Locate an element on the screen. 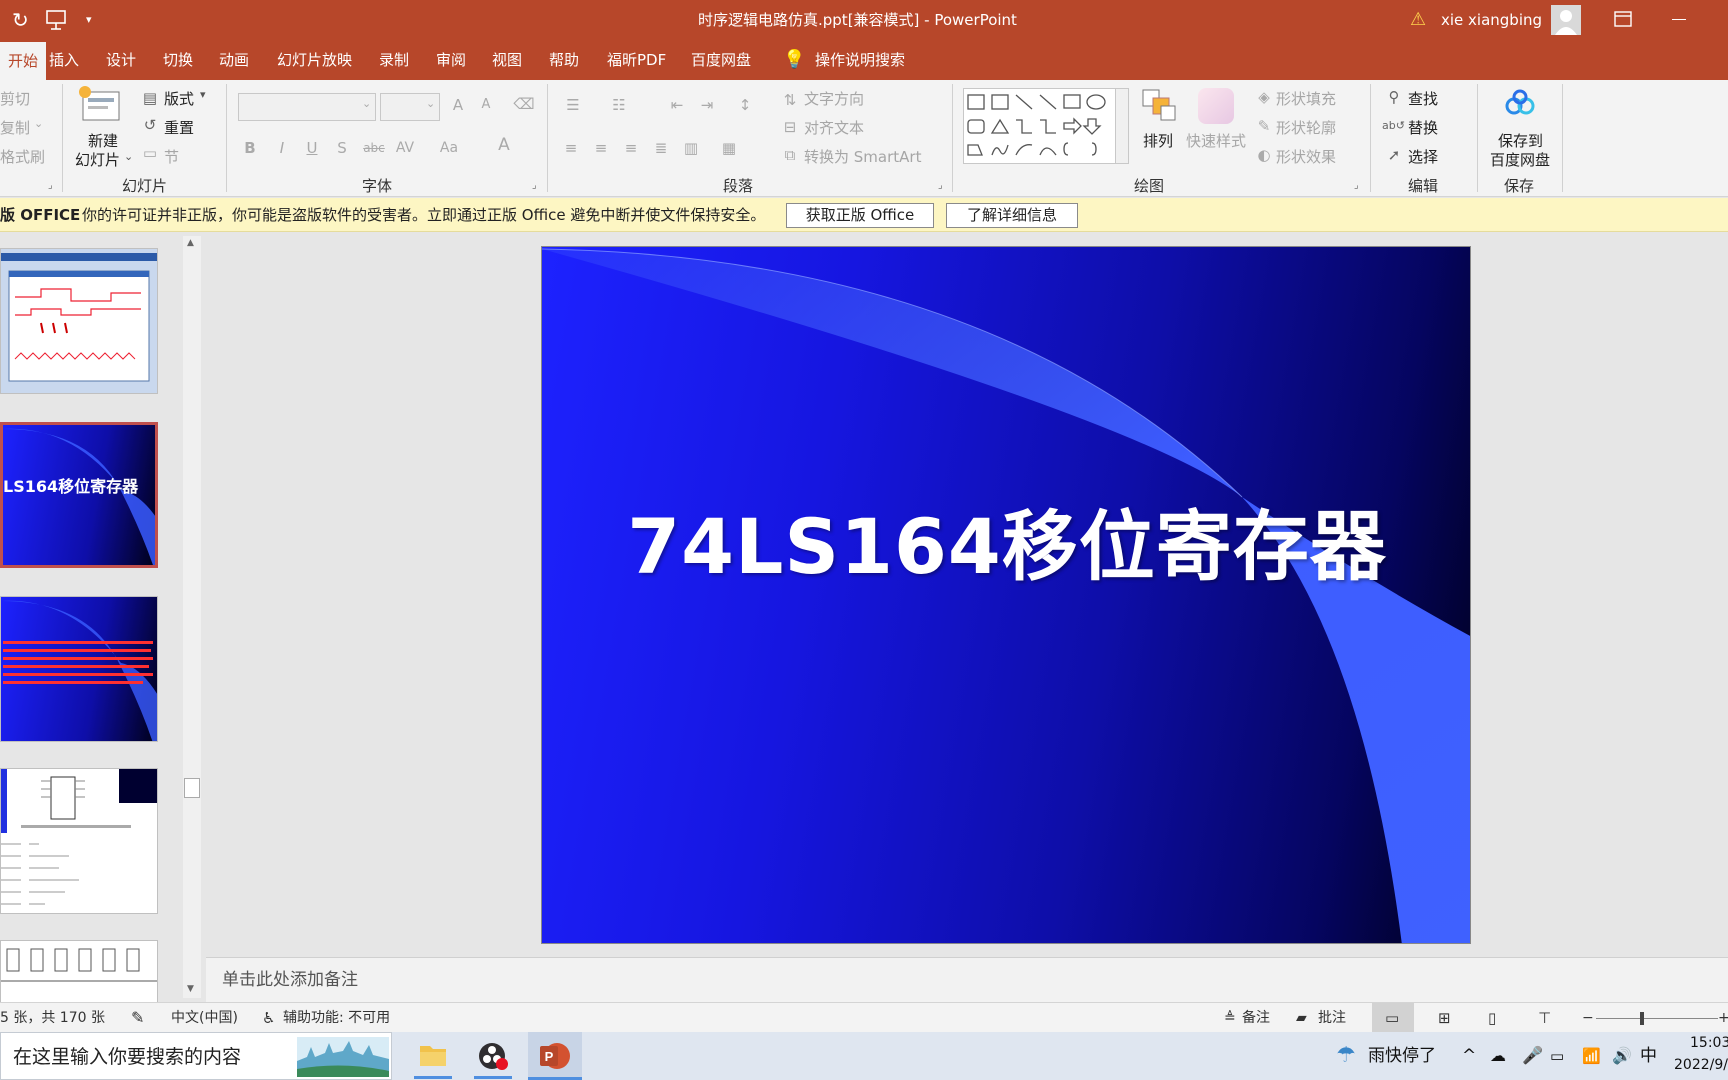 This screenshot has height=1080, width=1728. dialog-launcher-icon: ⌟ is located at coordinates (50, 185).